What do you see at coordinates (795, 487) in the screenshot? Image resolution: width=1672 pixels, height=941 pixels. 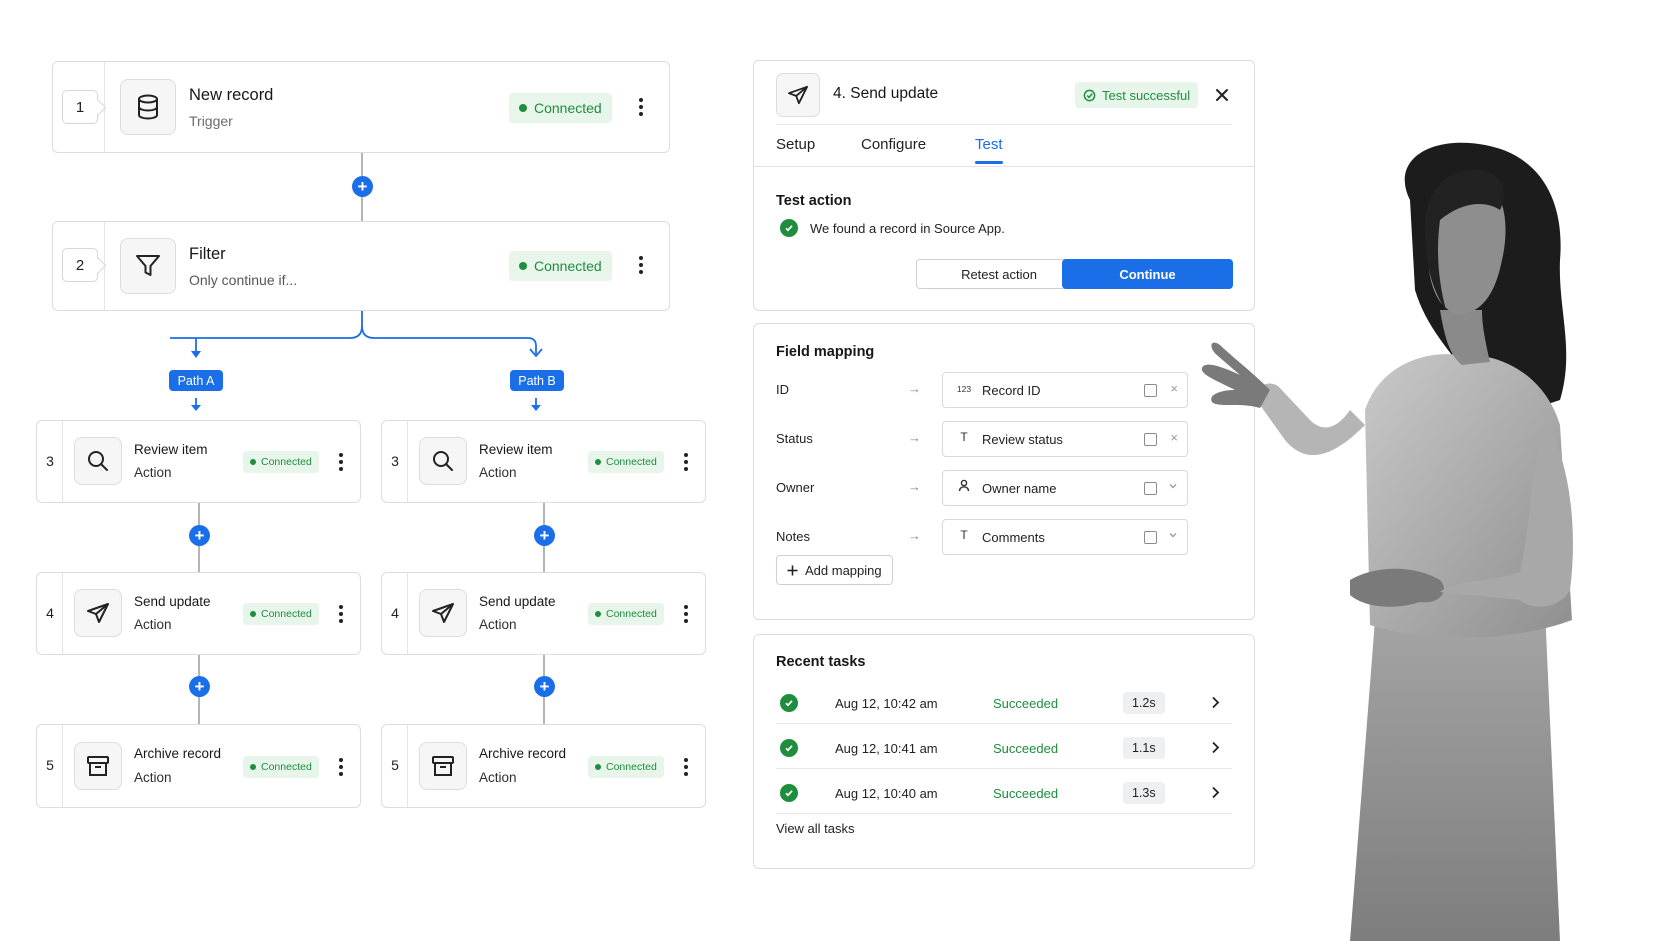 I see `mapping-label: Owner` at bounding box center [795, 487].